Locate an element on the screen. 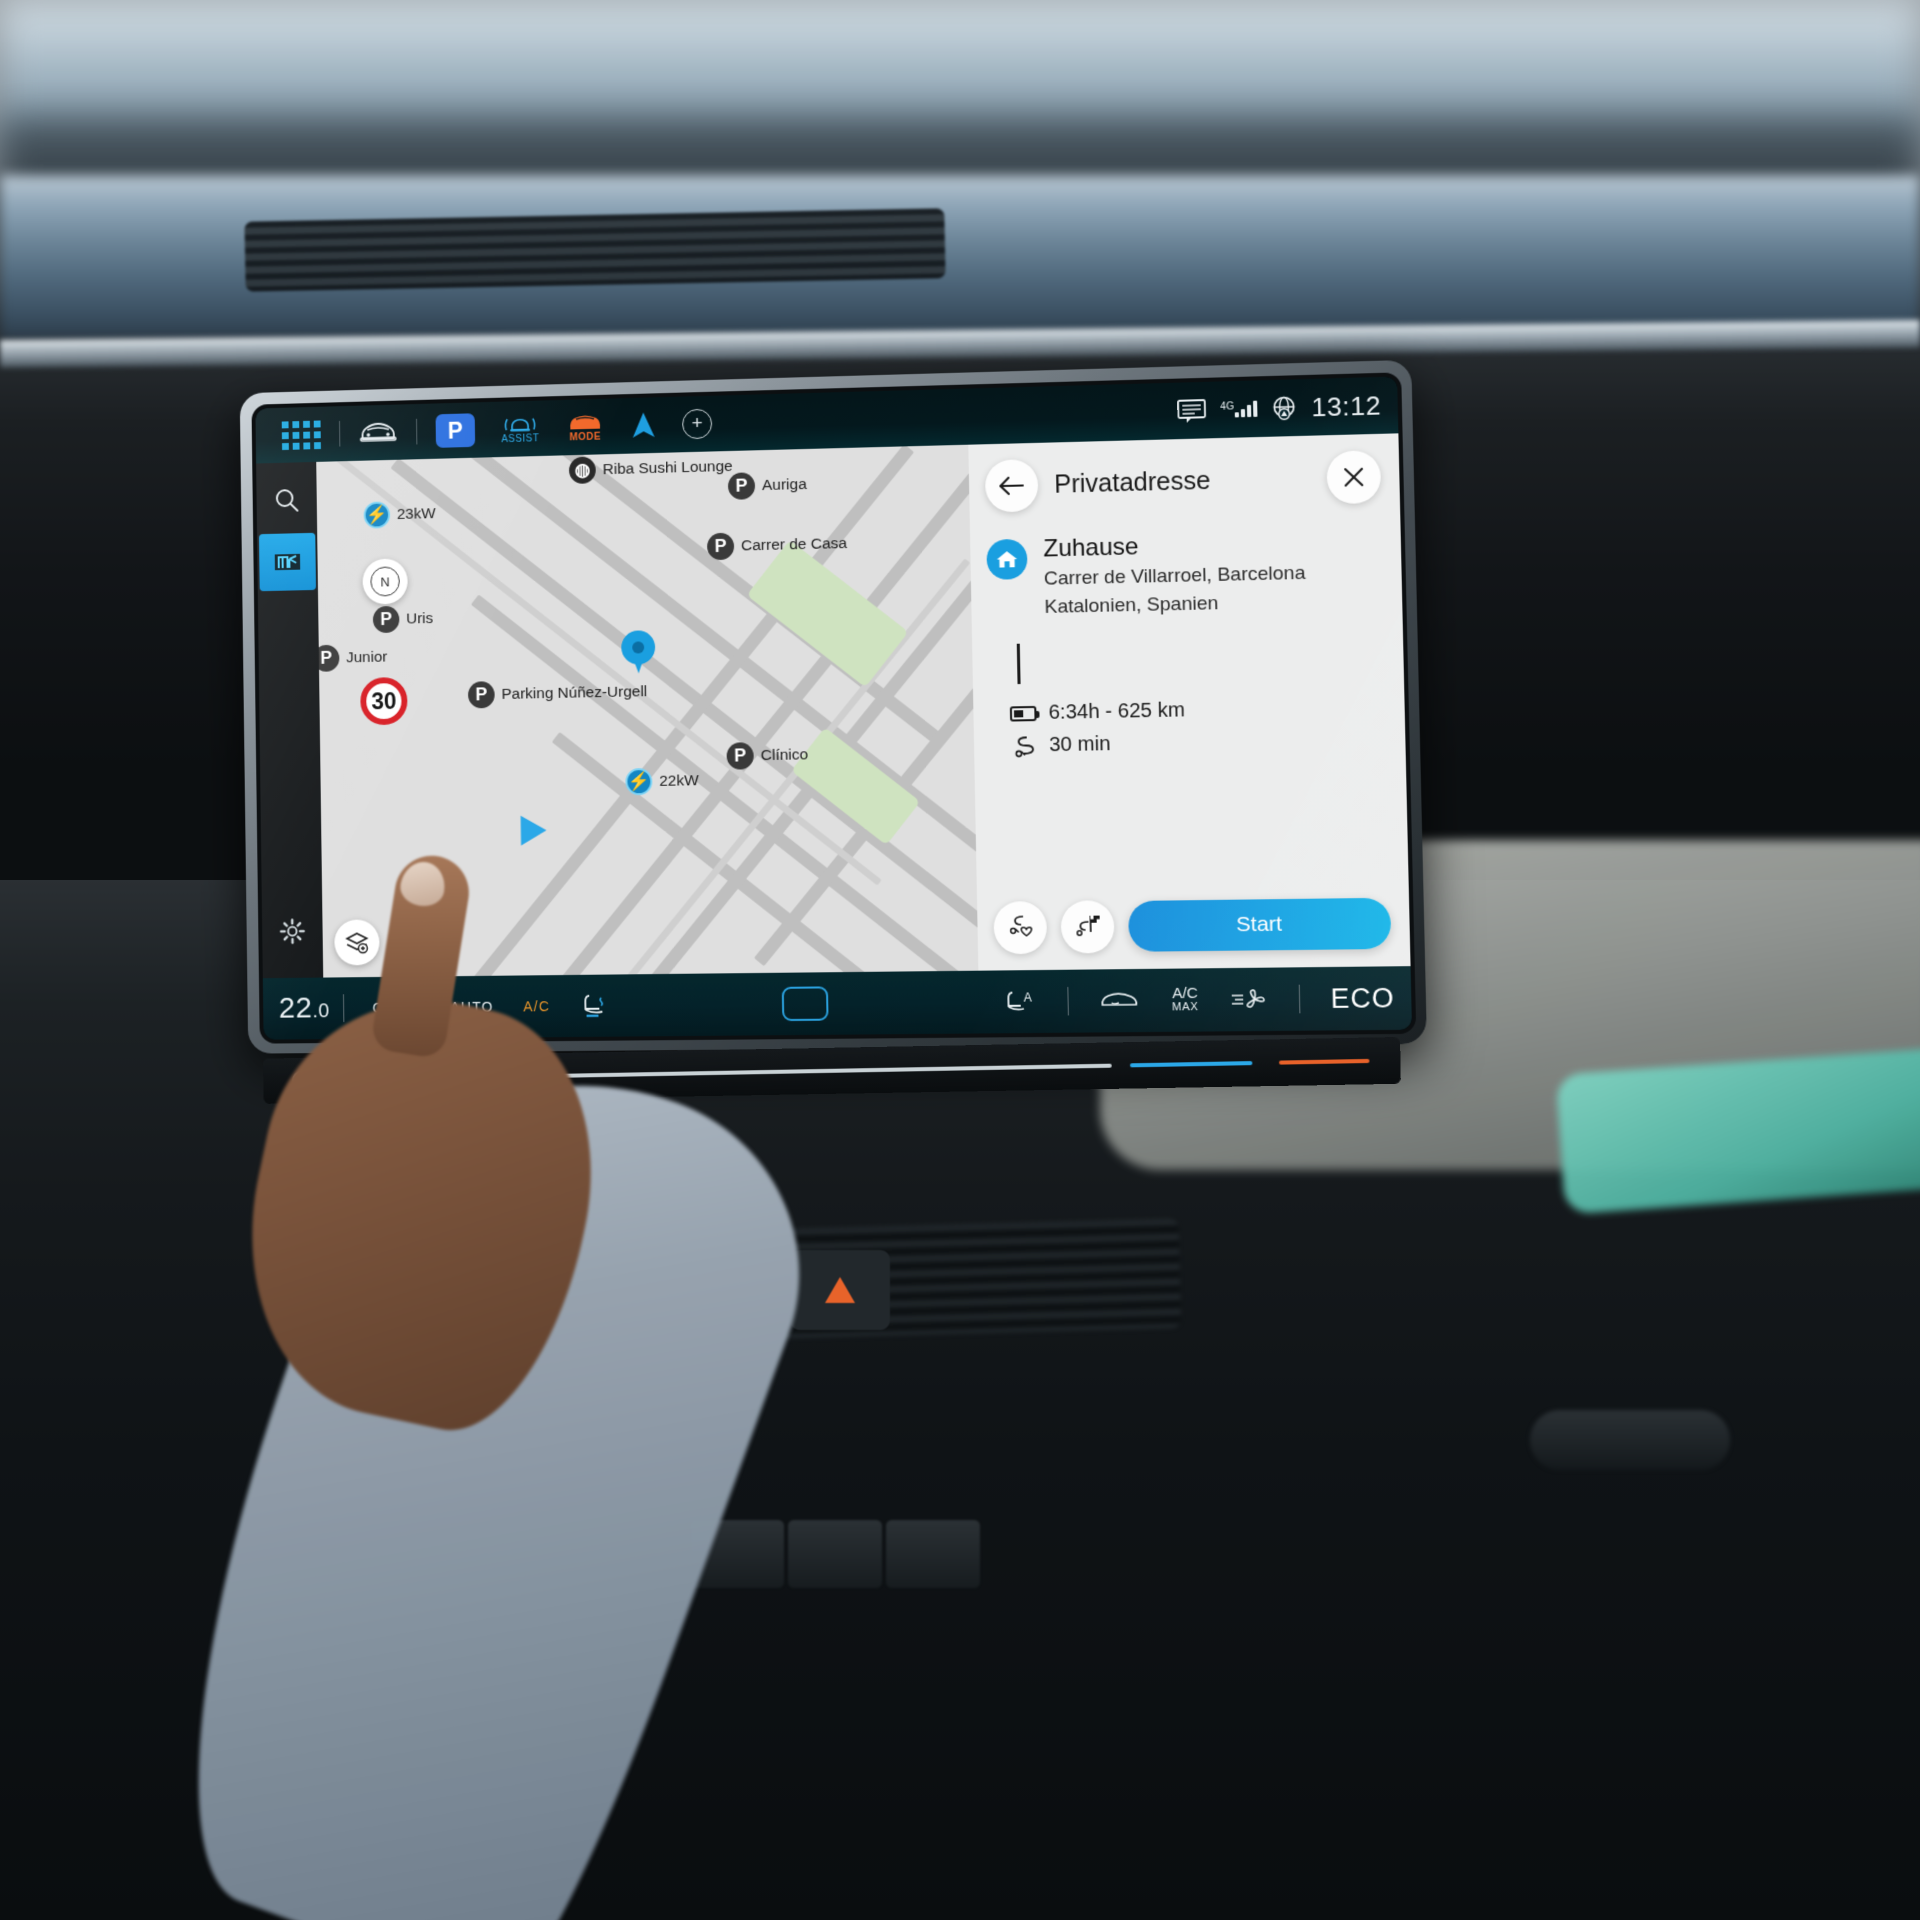 Image resolution: width=1920 pixels, height=1920 pixels. windshield-defrost-icon is located at coordinates (1120, 1000).